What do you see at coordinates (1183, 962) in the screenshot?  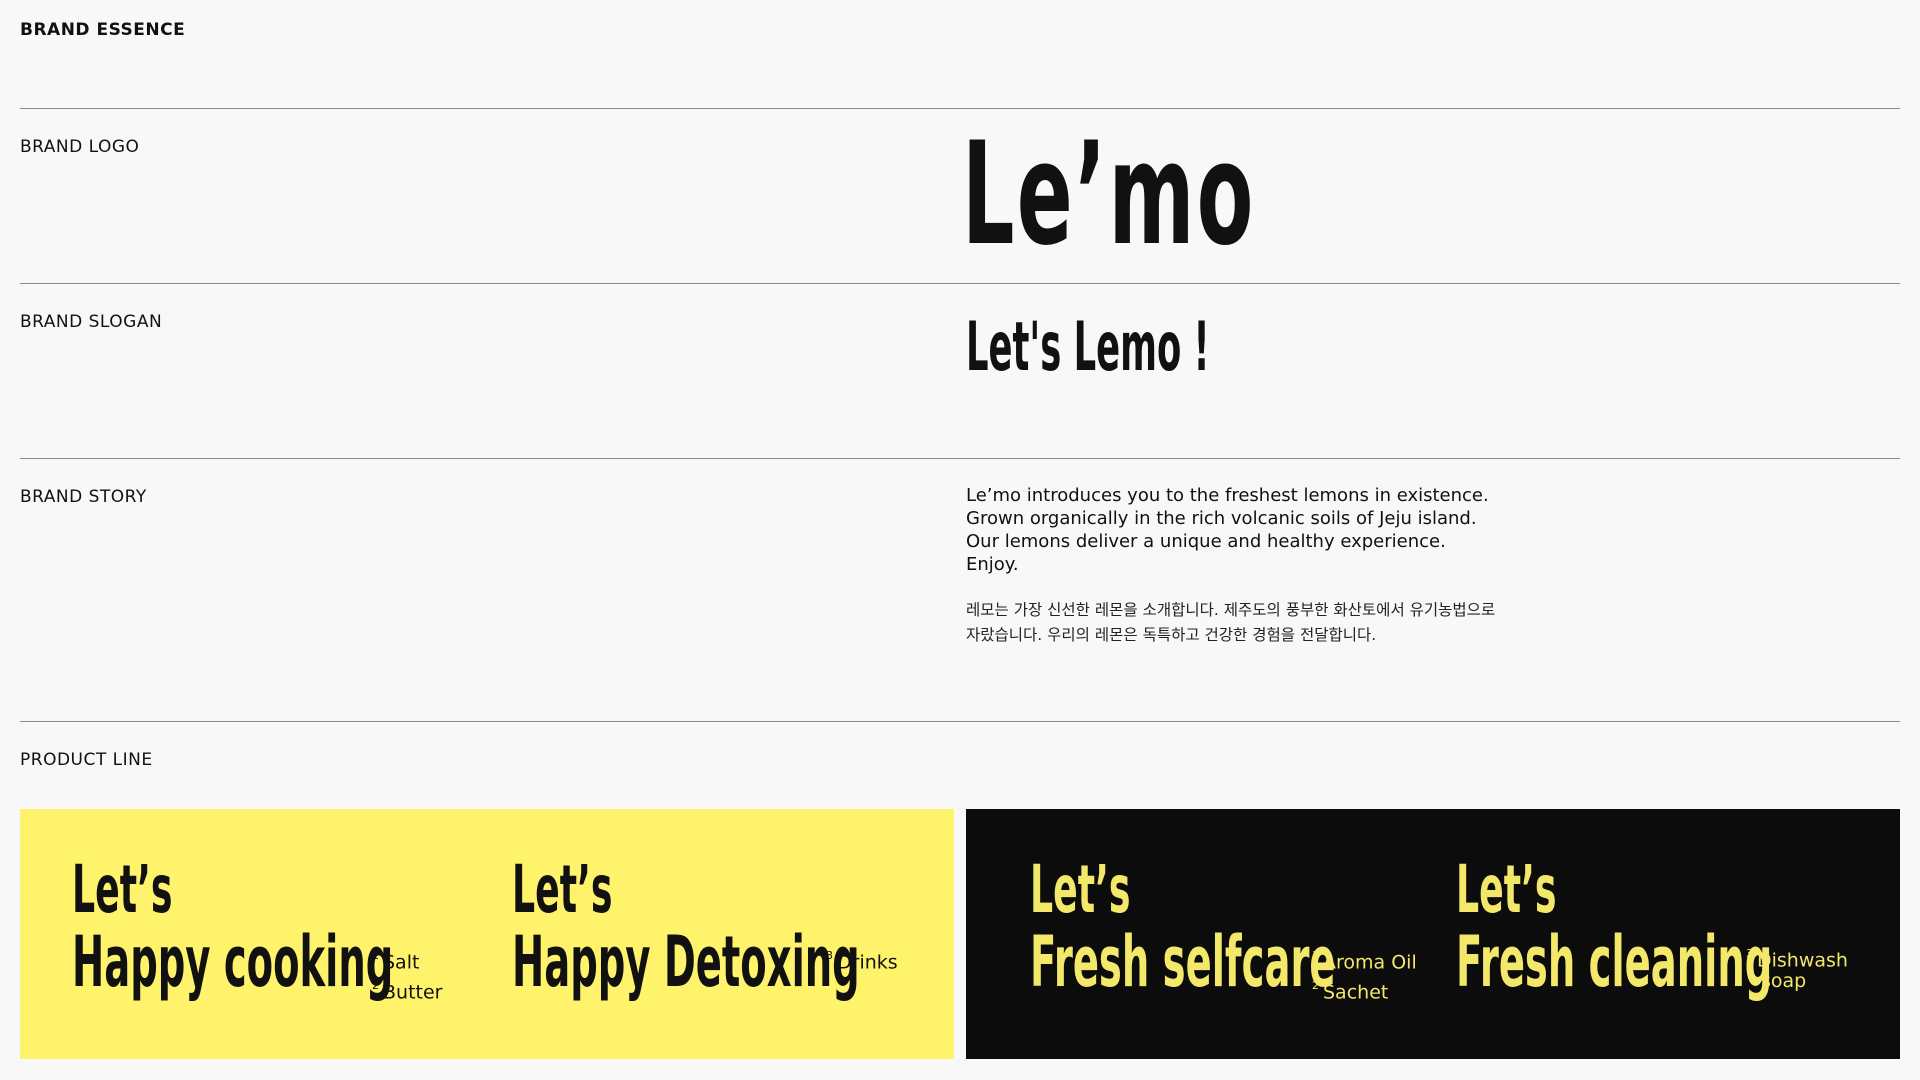 I see `product-name: Fresh selfcare` at bounding box center [1183, 962].